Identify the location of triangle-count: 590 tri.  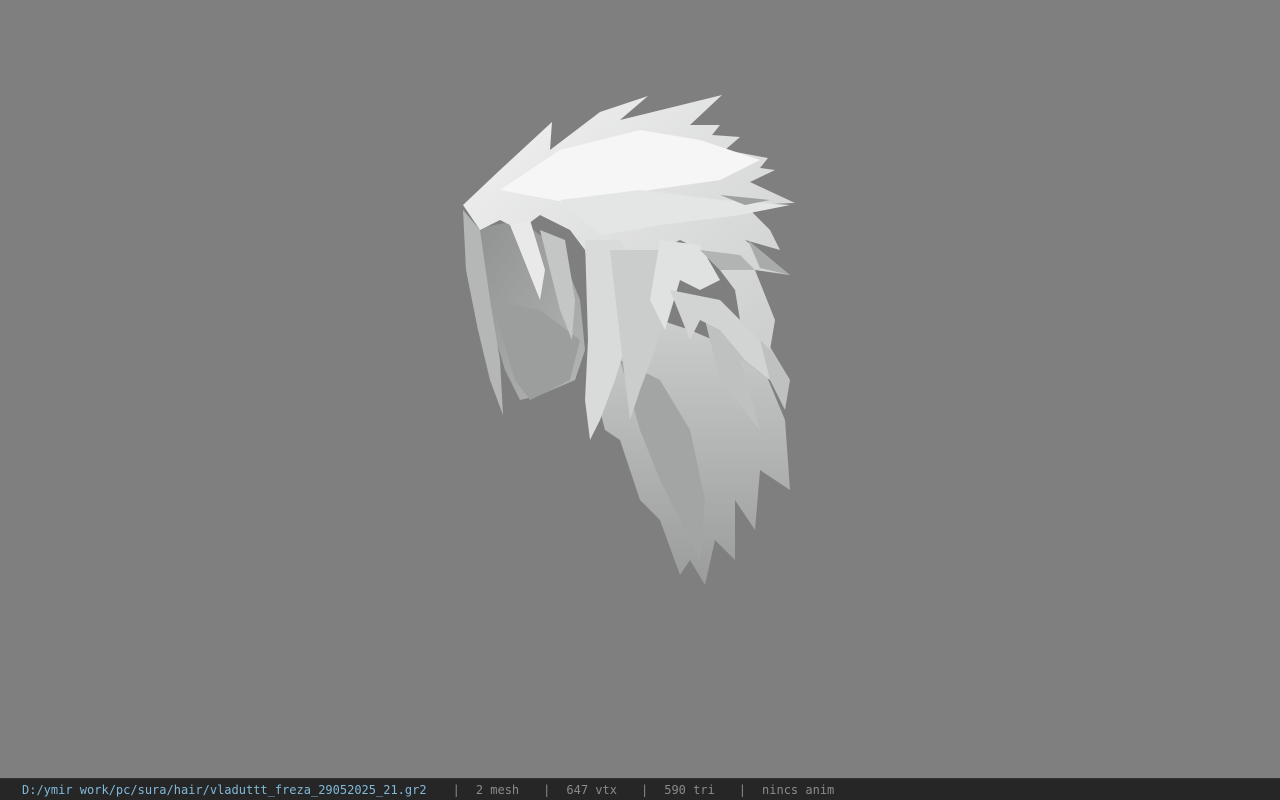
(689, 789).